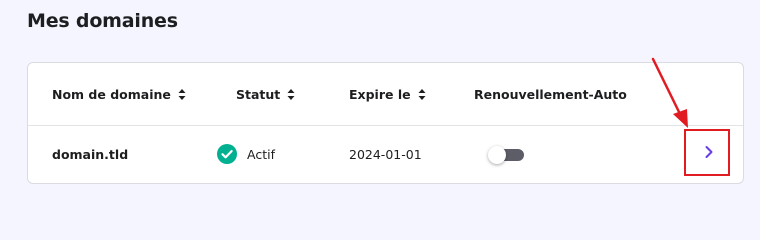  Describe the element at coordinates (380, 94) in the screenshot. I see `column-header-label: Expire le` at that location.